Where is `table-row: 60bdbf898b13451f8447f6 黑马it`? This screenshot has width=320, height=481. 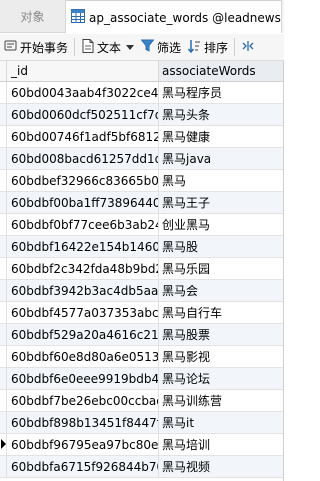 table-row: 60bdbf898b13451f8447f6 黑马it is located at coordinates (142, 423).